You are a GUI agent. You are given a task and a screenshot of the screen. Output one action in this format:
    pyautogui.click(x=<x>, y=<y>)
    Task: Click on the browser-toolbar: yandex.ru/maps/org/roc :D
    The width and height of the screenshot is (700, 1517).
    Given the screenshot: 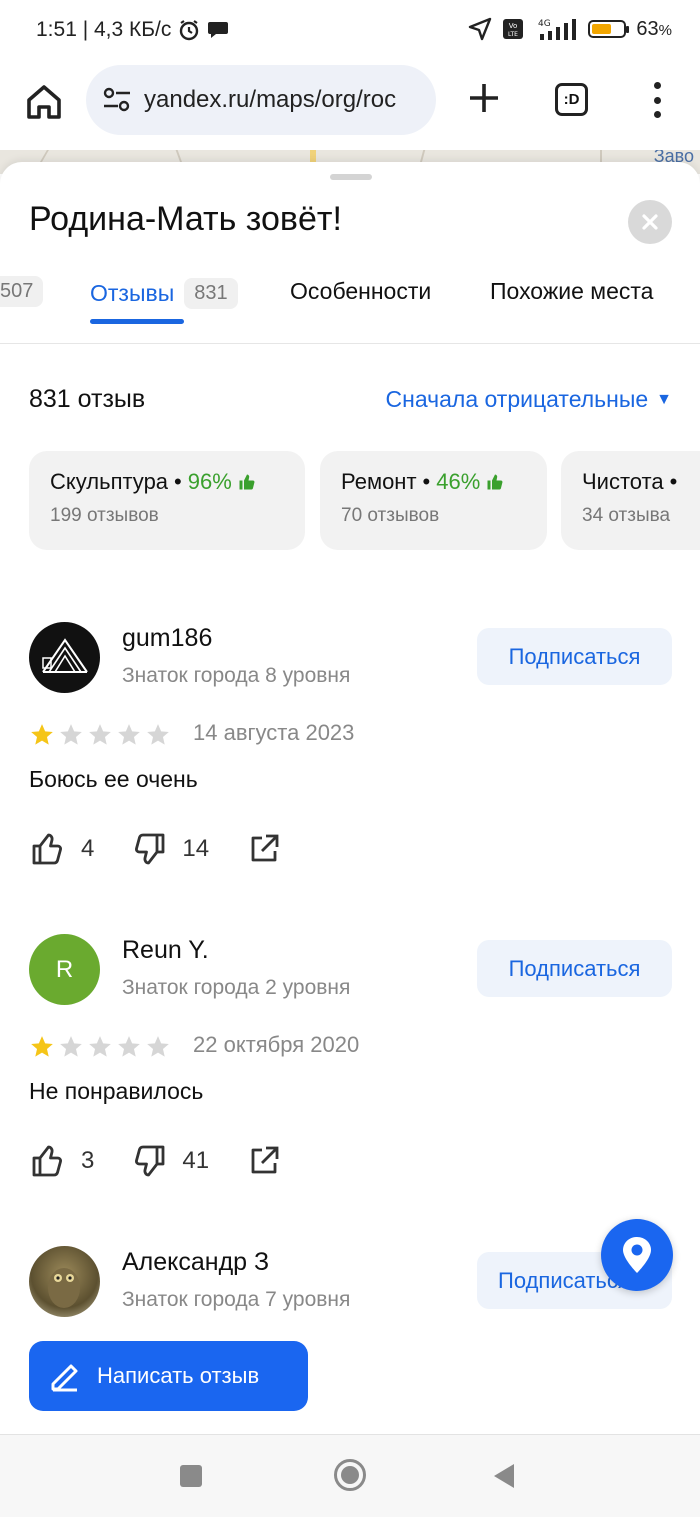 What is the action you would take?
    pyautogui.click(x=350, y=106)
    